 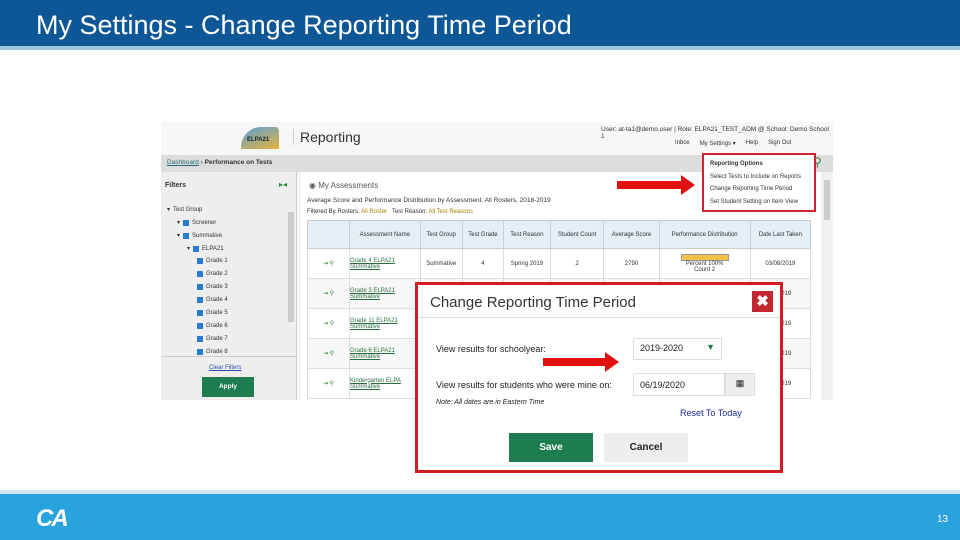 I want to click on cell-reason: Spring 2019, so click(x=527, y=263).